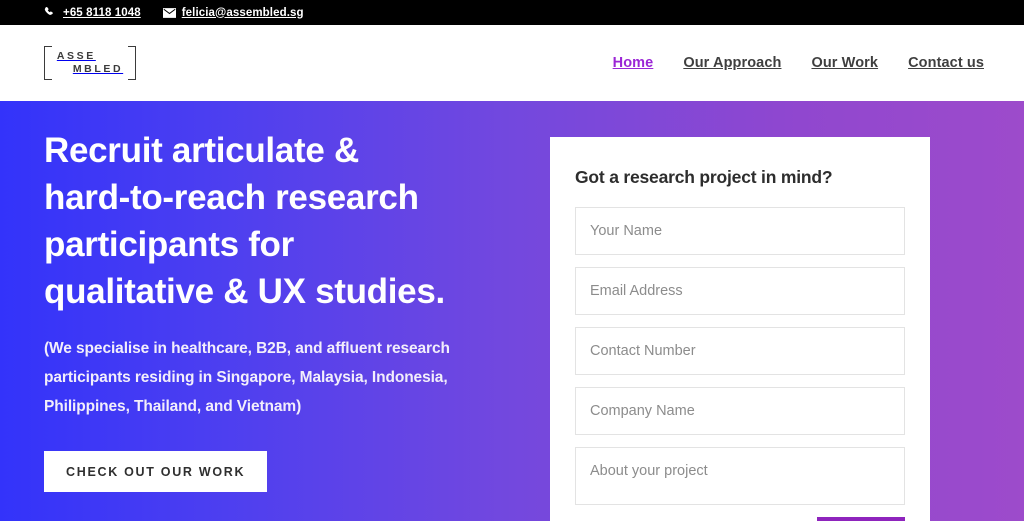 The height and width of the screenshot is (521, 1024). Describe the element at coordinates (861, 519) in the screenshot. I see `submit-button` at that location.